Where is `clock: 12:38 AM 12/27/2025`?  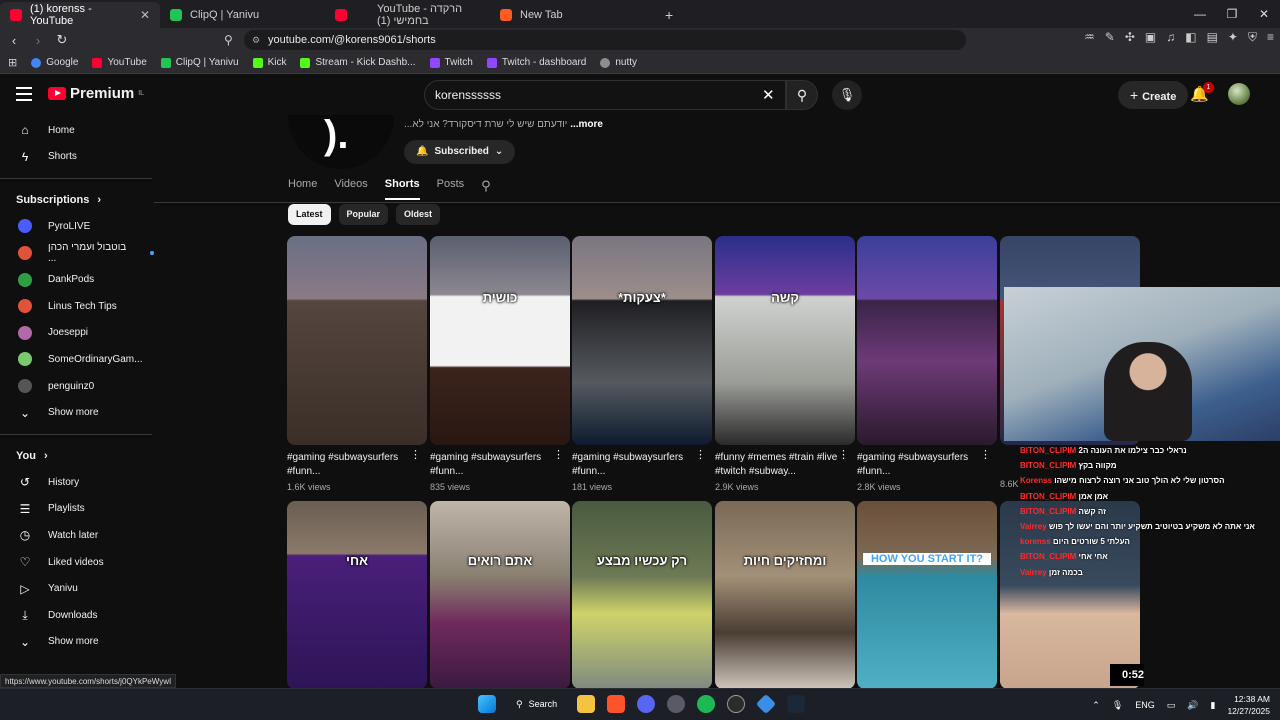
clock: 12:38 AM 12/27/2025 is located at coordinates (1248, 705).